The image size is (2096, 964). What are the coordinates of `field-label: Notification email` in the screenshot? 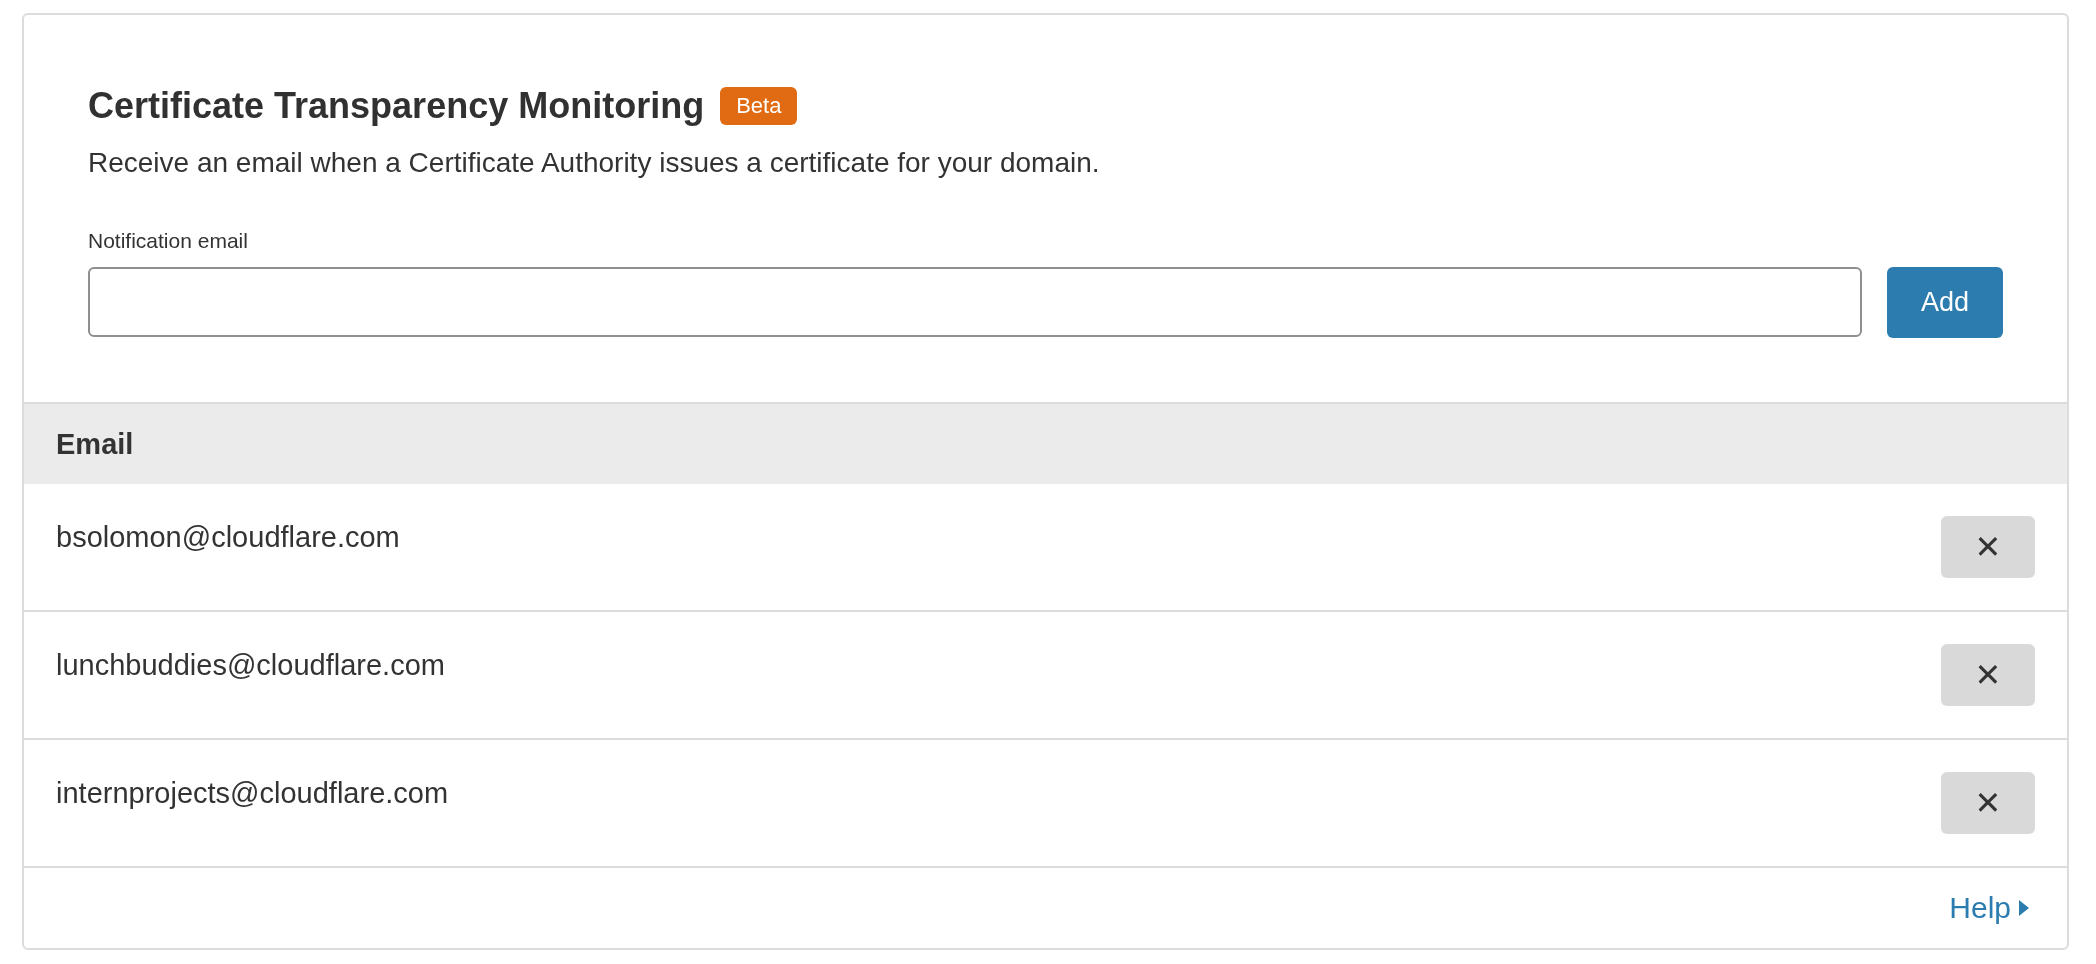 It's located at (168, 241).